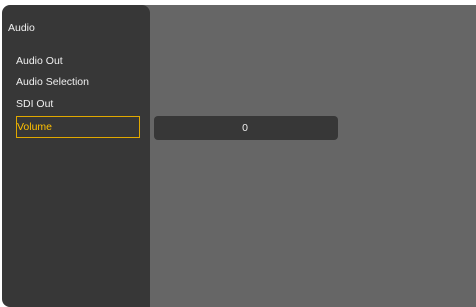 The image size is (476, 307). I want to click on sidebar-item-audio-selection: Audio Selection, so click(78, 83).